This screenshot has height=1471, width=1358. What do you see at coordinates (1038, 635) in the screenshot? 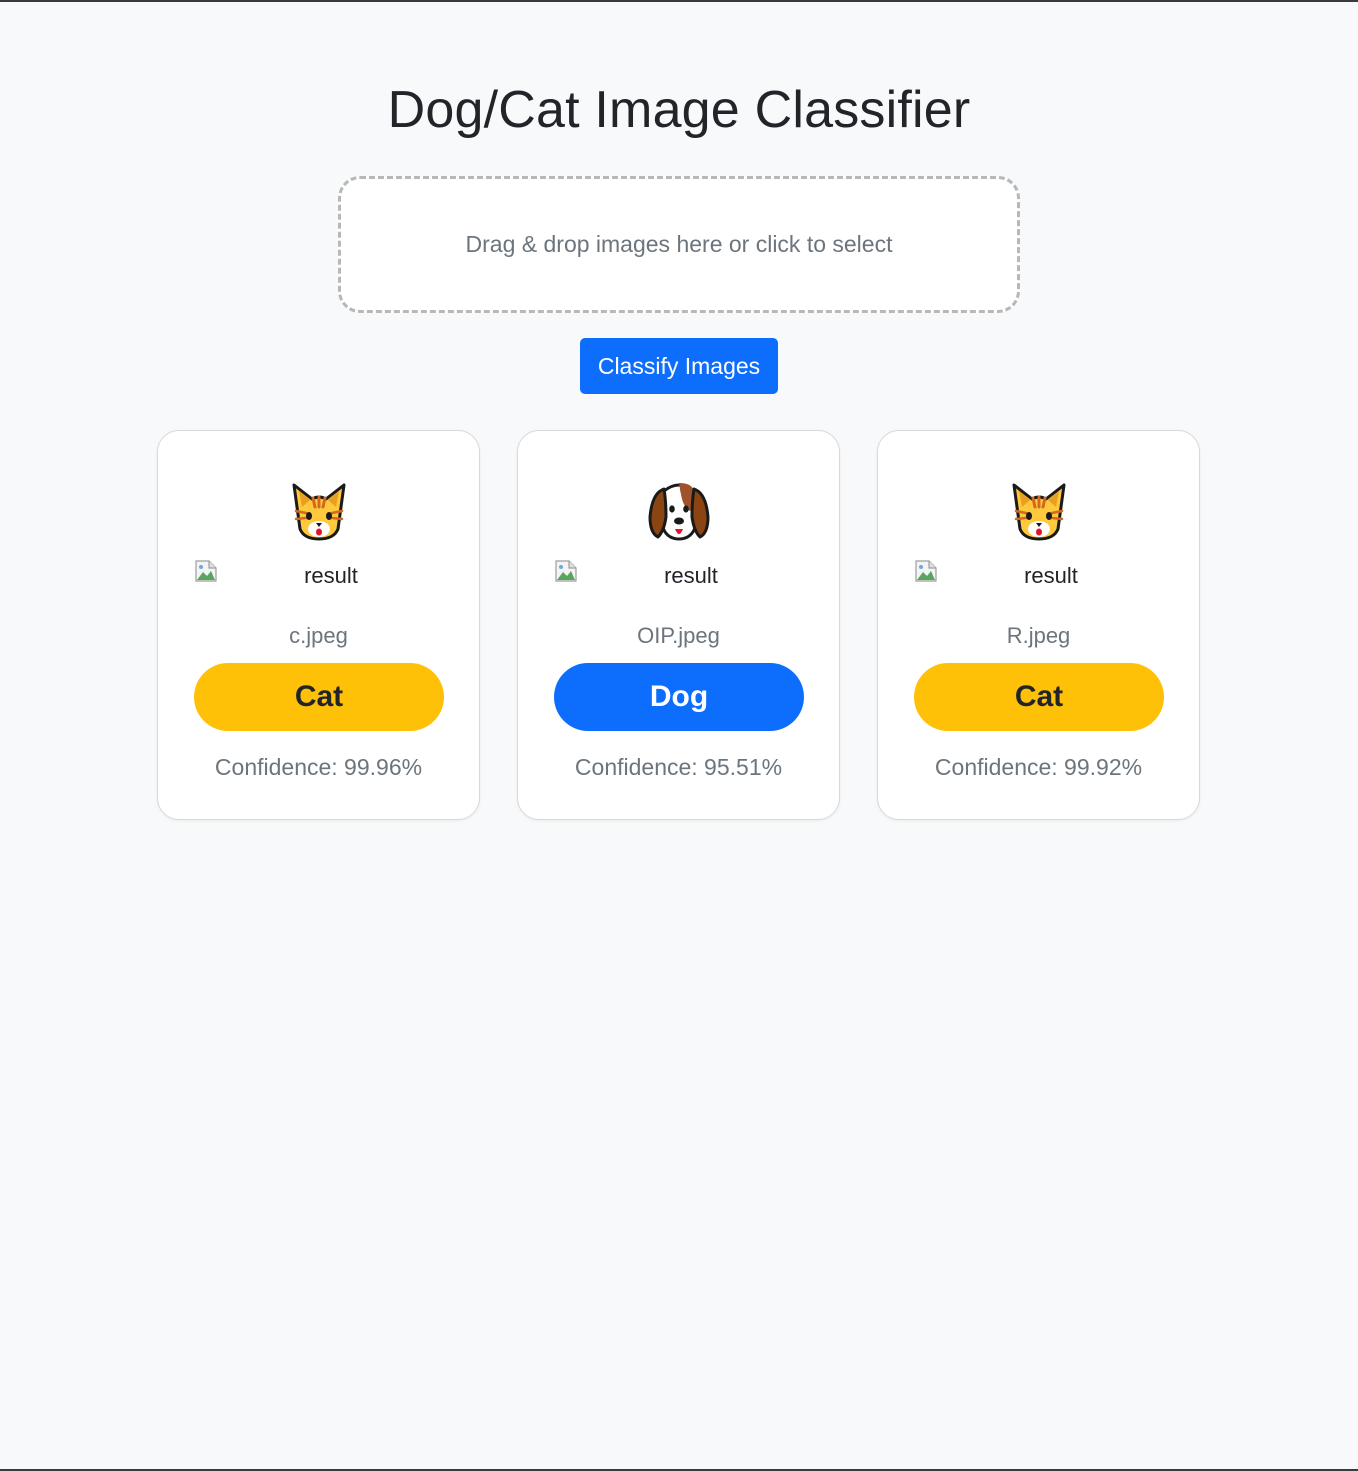
I see `result-filename: R.jpeg` at bounding box center [1038, 635].